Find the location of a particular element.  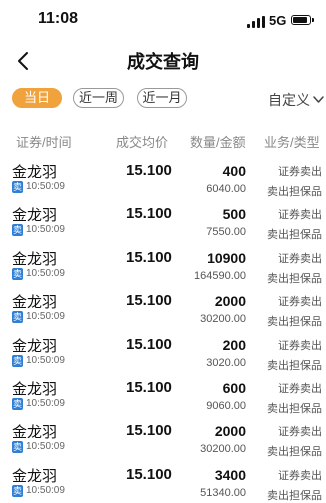

custom-range-dropdown: 自定义 is located at coordinates (296, 100).